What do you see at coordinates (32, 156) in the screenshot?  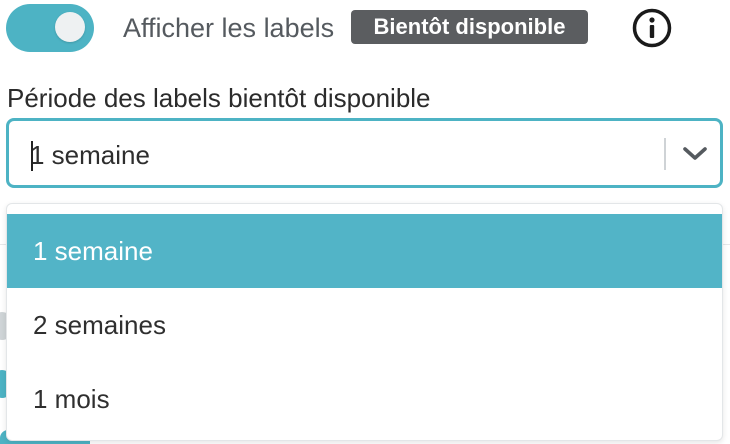 I see `text-caret` at bounding box center [32, 156].